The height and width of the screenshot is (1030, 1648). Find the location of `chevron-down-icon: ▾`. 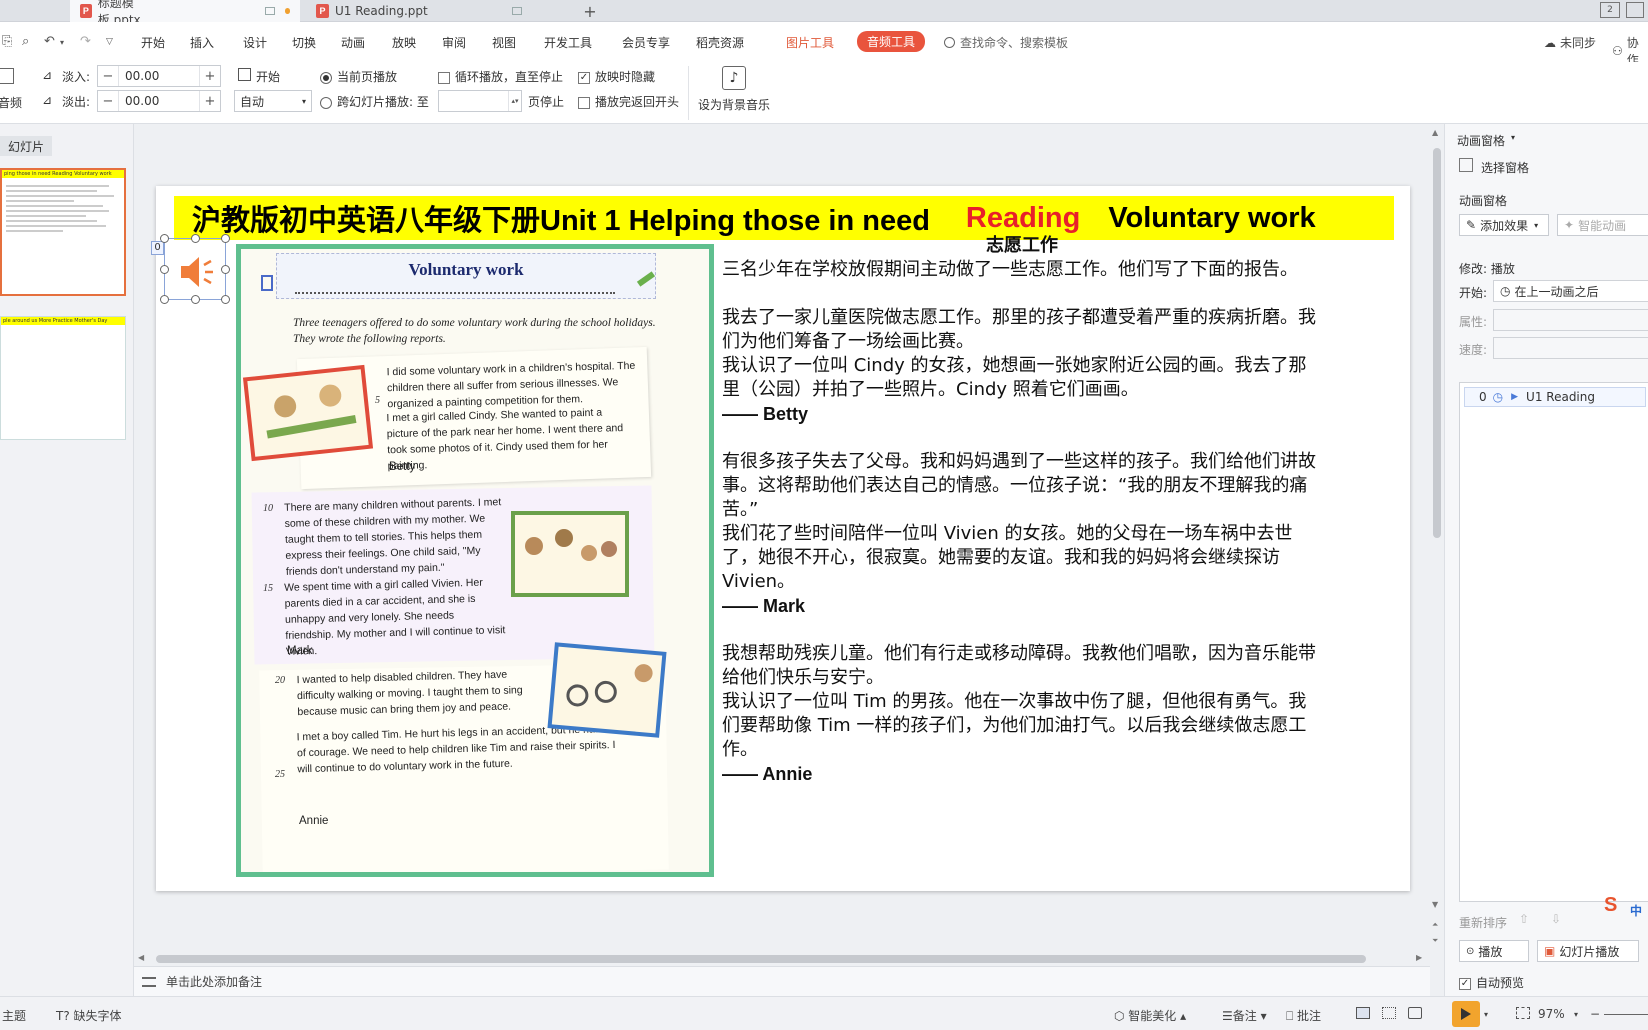

chevron-down-icon: ▾ is located at coordinates (1513, 137).